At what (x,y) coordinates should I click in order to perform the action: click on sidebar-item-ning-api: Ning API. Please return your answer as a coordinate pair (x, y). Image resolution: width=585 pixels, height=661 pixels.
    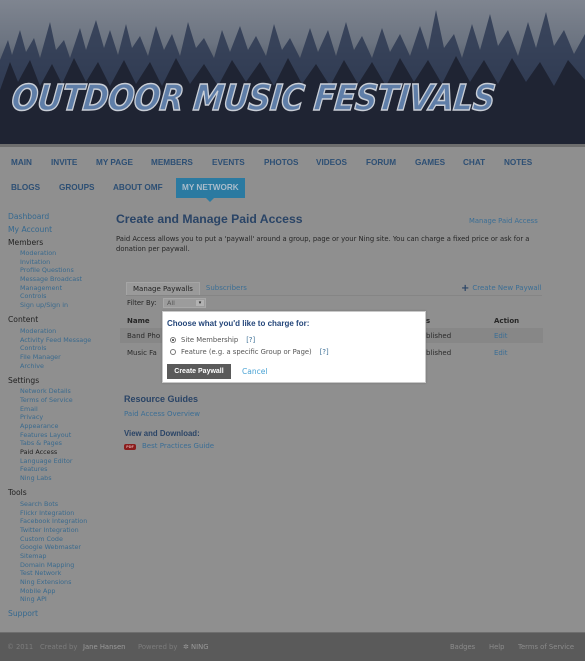
    Looking at the image, I should click on (60, 599).